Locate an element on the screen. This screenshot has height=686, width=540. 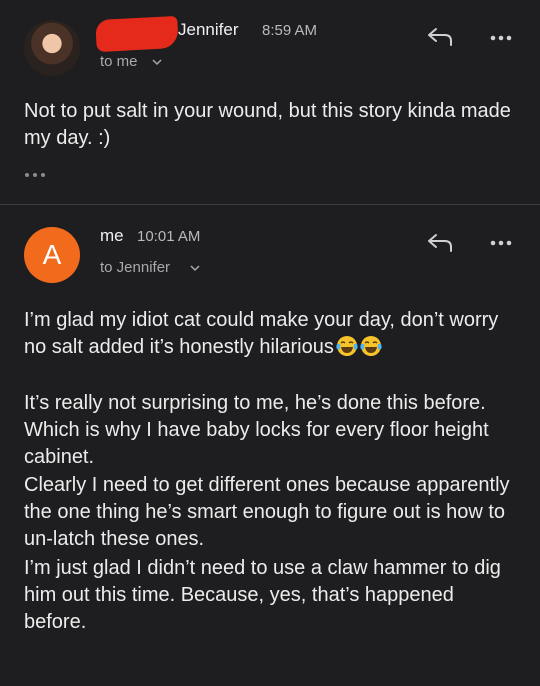
sender-name: Jennifer is located at coordinates (208, 29).